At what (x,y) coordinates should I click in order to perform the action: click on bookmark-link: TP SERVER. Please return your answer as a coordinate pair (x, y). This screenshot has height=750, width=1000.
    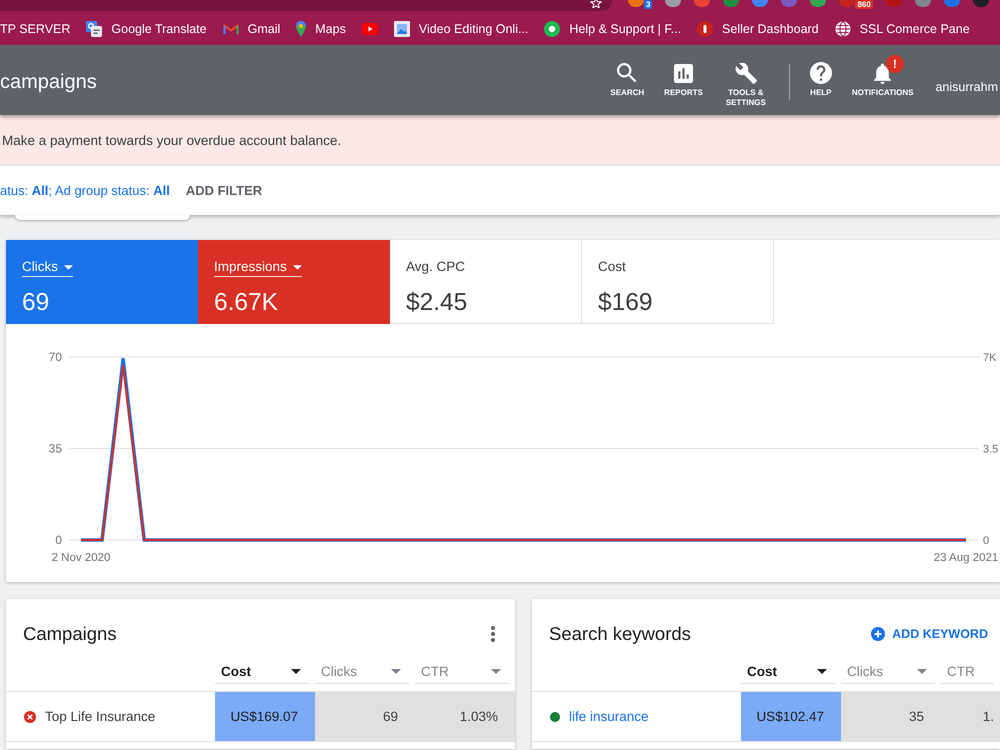
    Looking at the image, I should click on (35, 29).